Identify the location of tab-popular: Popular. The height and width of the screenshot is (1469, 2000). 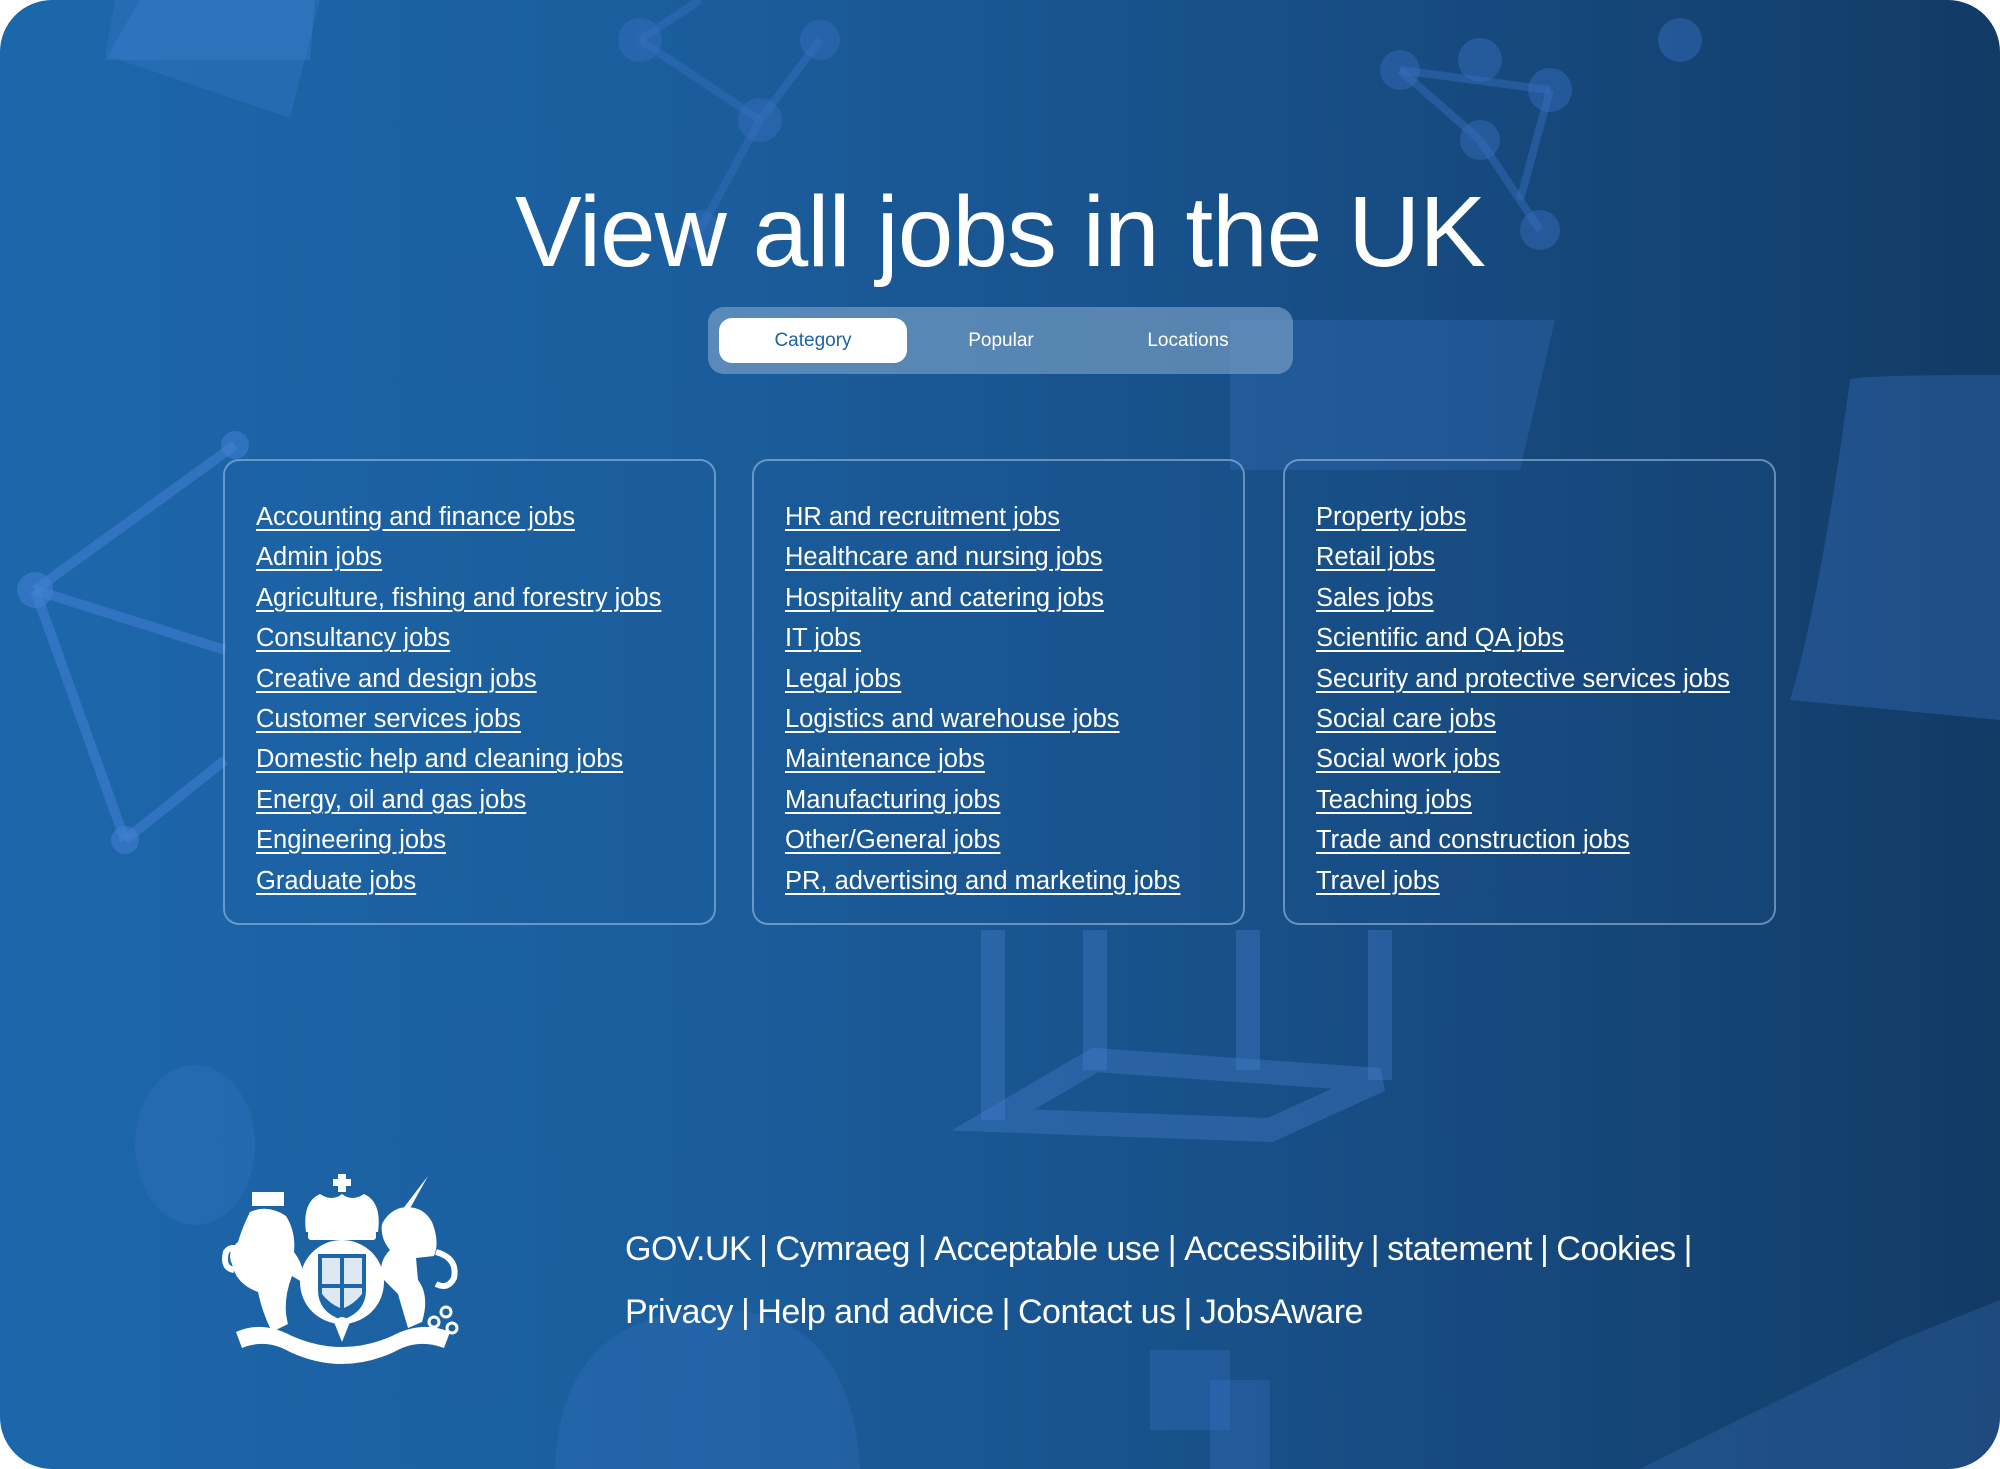
(1001, 340).